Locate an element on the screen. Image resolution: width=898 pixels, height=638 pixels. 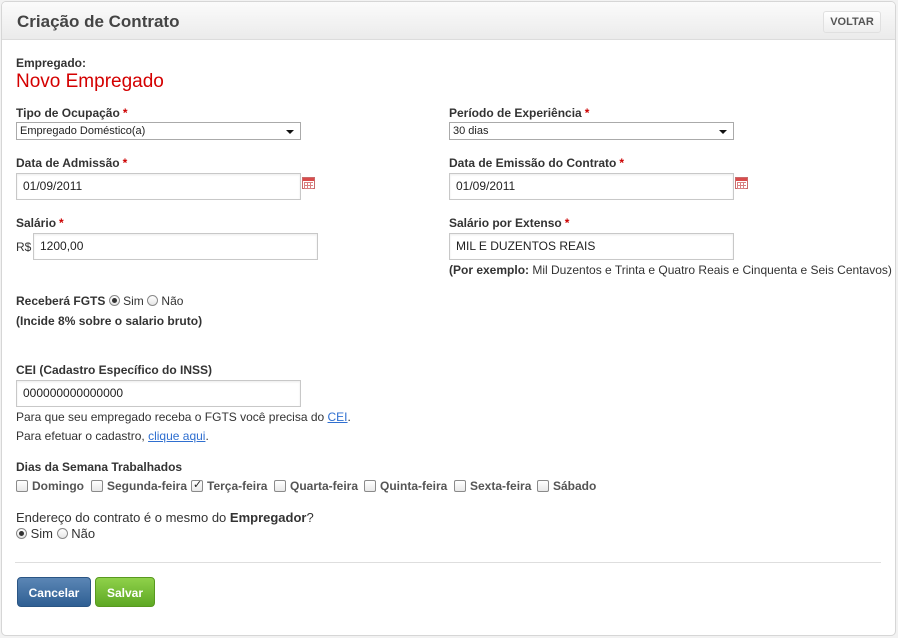
day-sexta: Sexta-feira is located at coordinates (492, 486).